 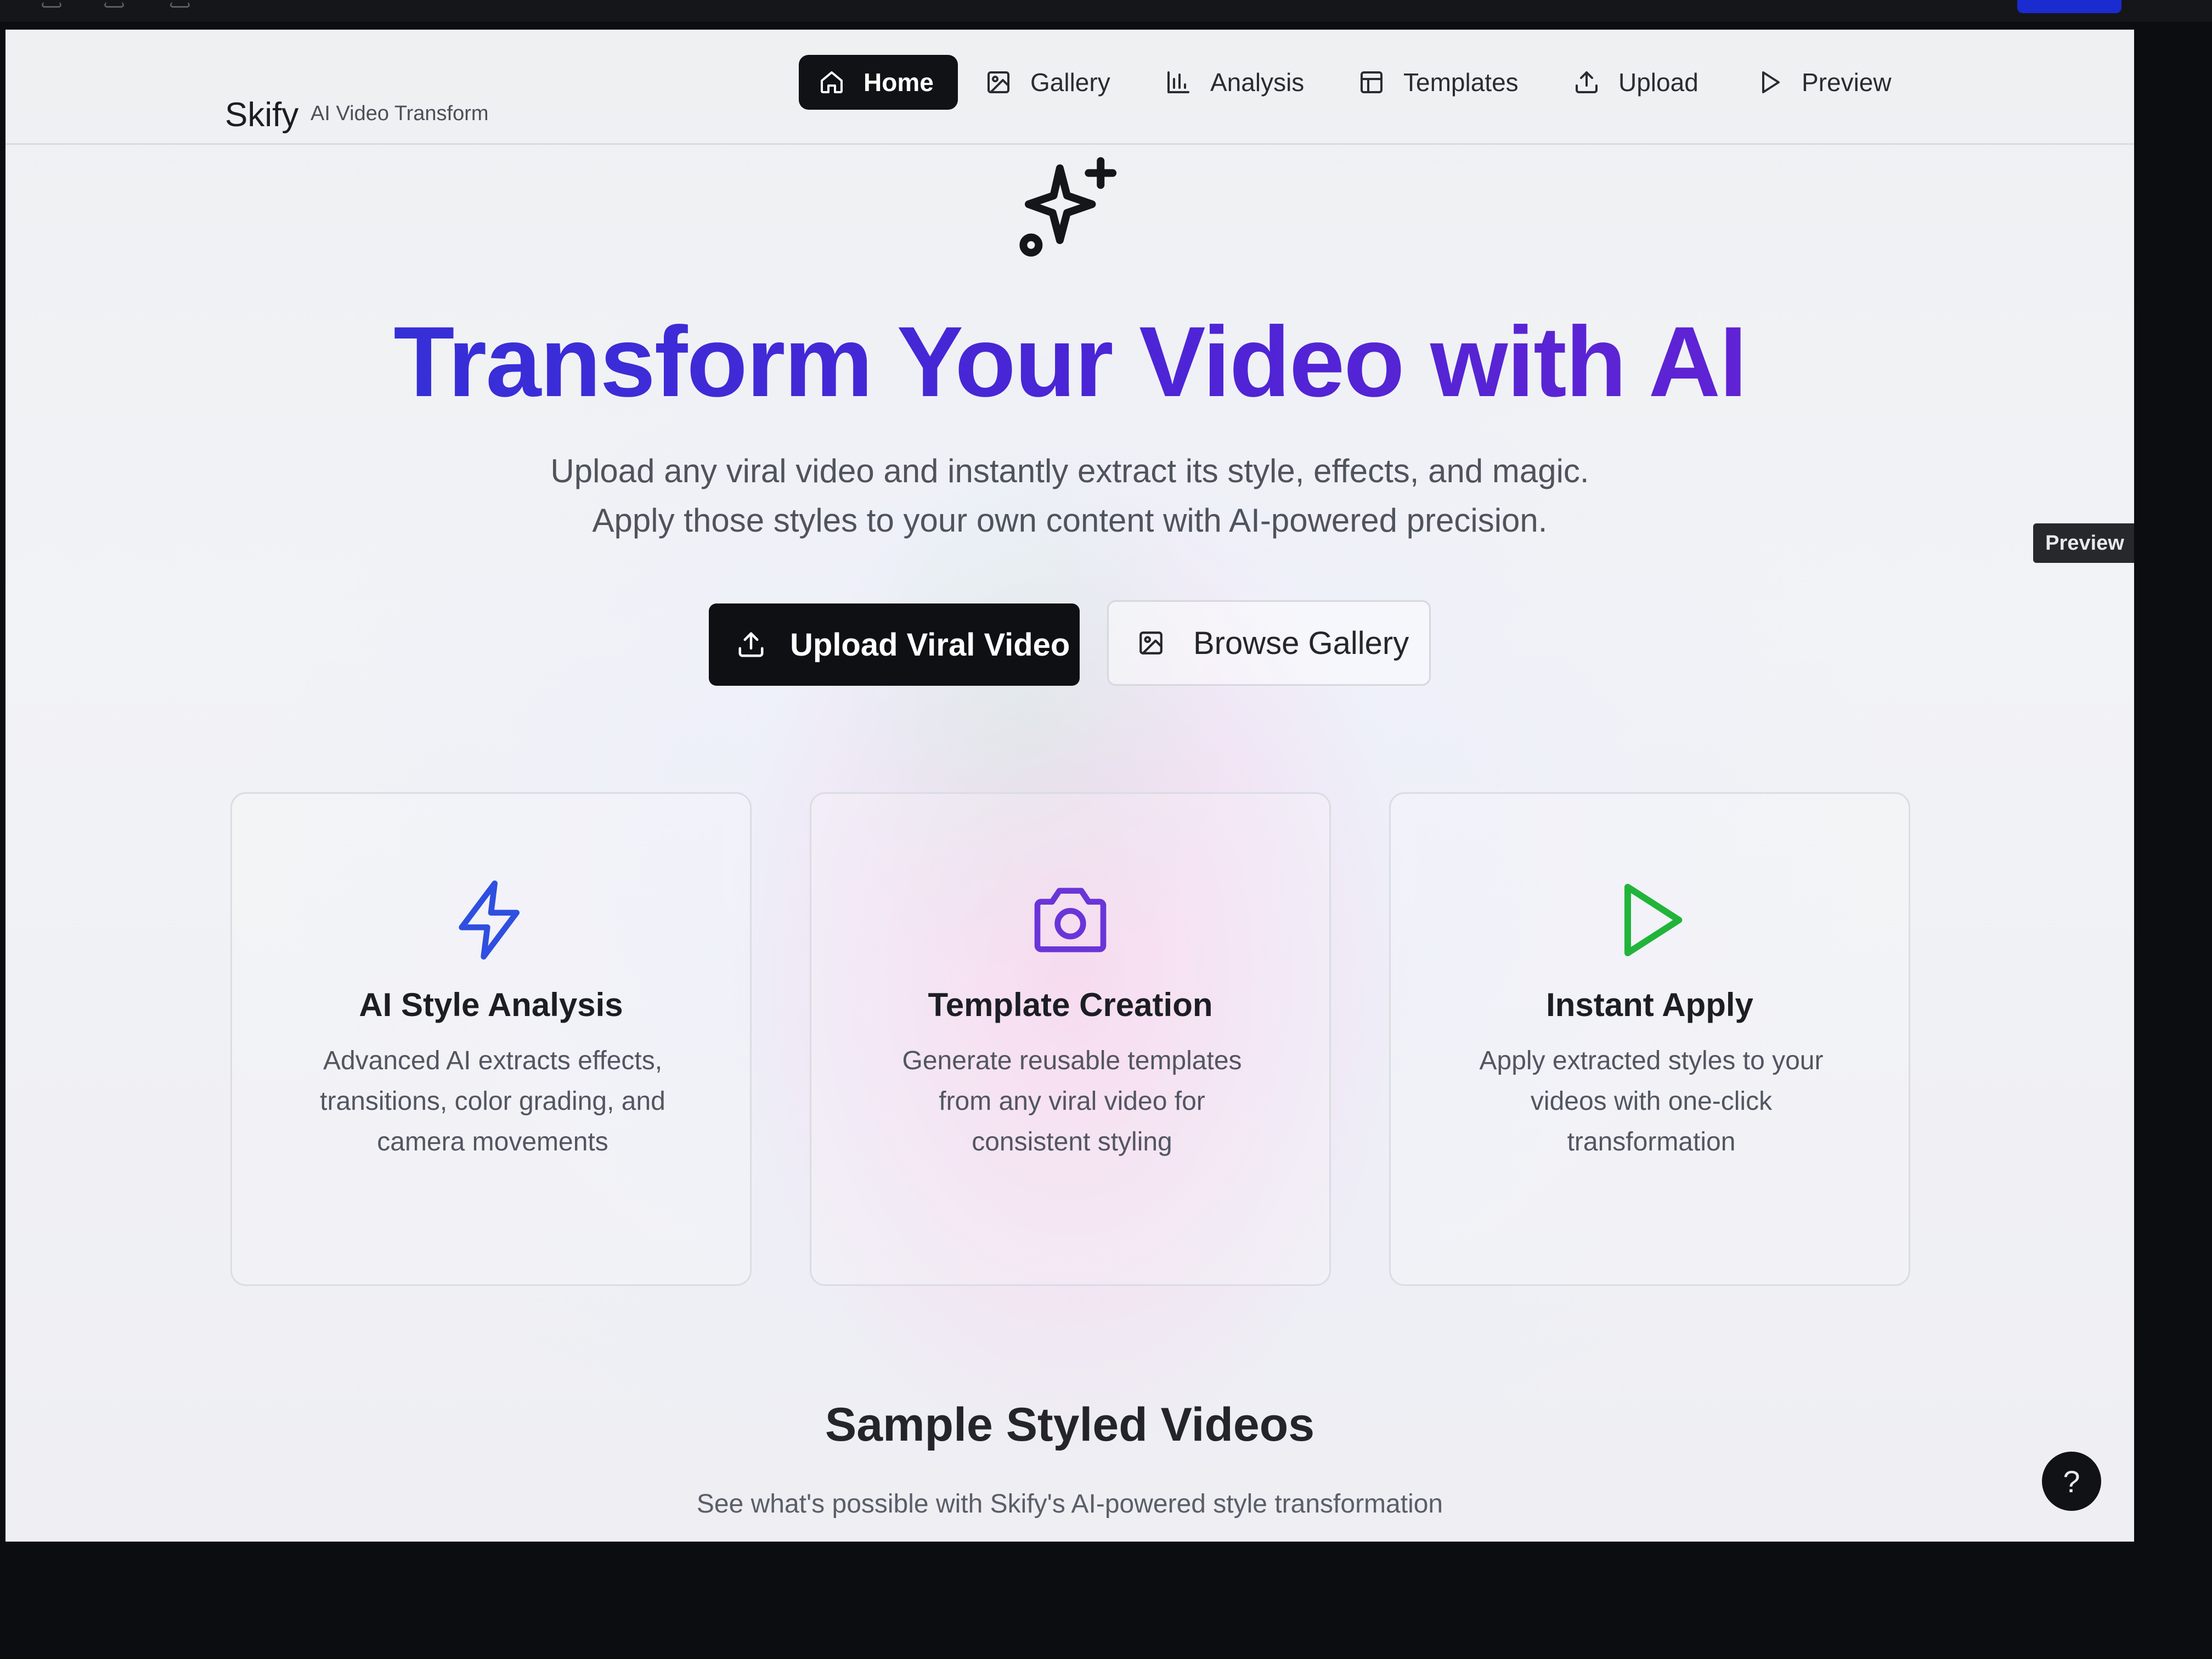 I want to click on bar-chart-icon, so click(x=1178, y=82).